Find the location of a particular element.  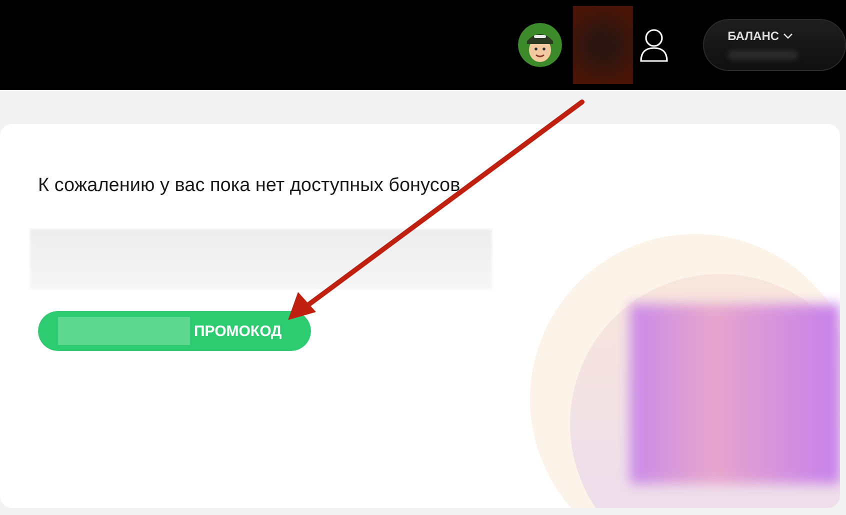

balance-pill: БАЛАНС is located at coordinates (774, 45).